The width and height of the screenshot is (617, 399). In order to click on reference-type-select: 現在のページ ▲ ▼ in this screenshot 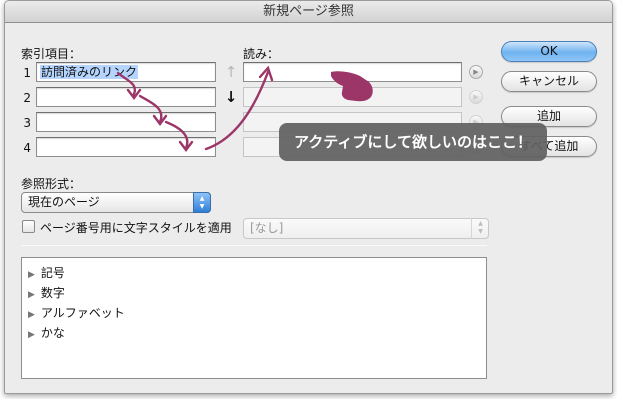, I will do `click(116, 202)`.